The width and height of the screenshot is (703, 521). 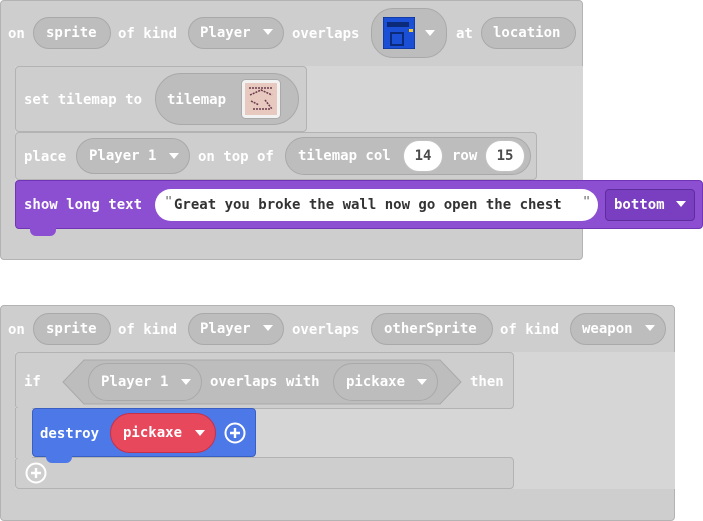 I want to click on destroy-label: destroy, so click(x=70, y=434).